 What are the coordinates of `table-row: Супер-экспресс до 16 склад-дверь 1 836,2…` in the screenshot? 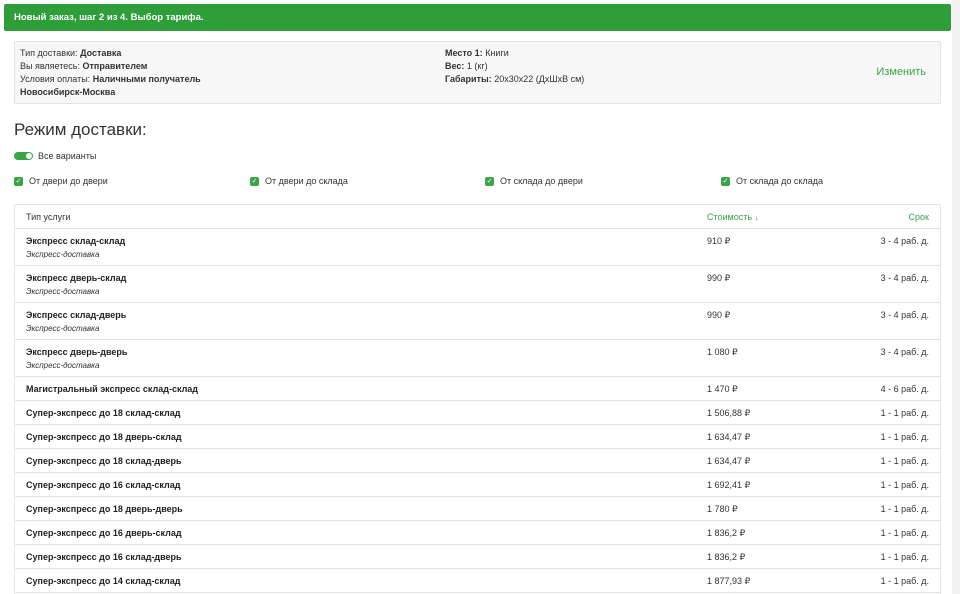 It's located at (477, 557).